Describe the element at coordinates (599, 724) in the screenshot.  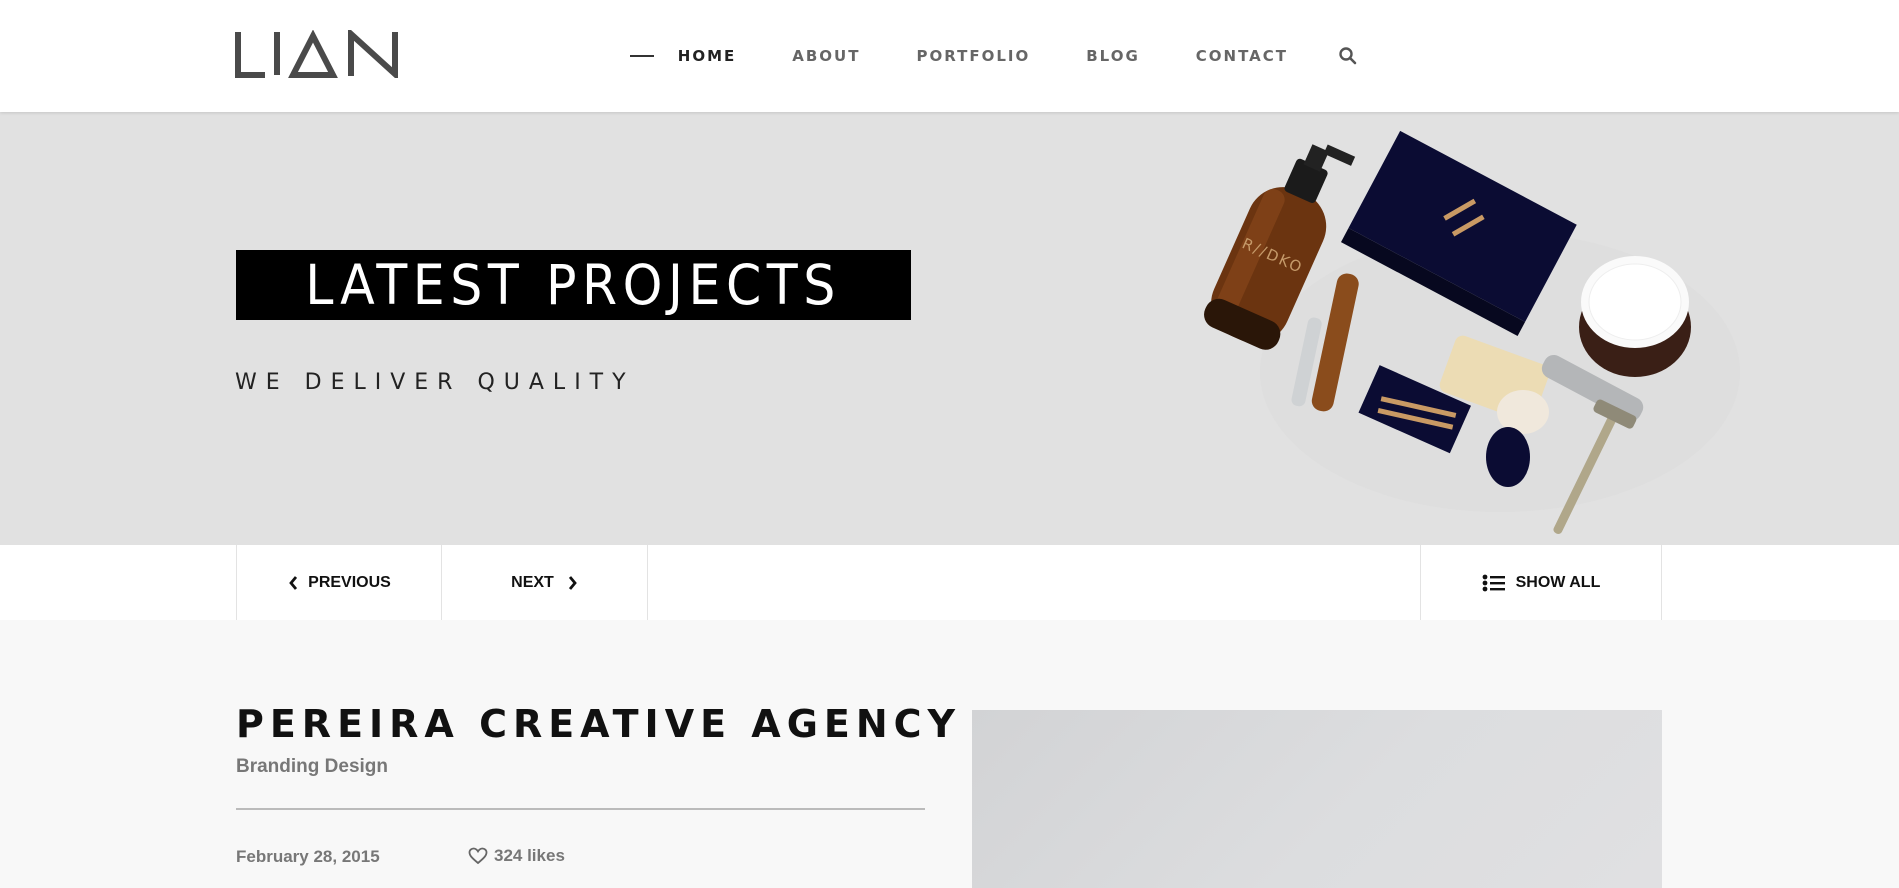
I see `project-title: PEREIRA CREATIVE AGENCY` at that location.